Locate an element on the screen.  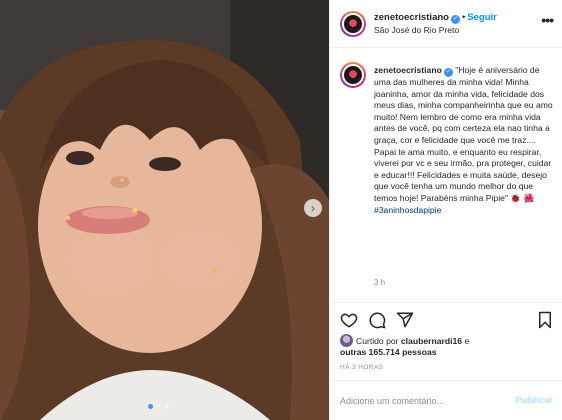
author-username: zenetoecristiano is located at coordinates (411, 17).